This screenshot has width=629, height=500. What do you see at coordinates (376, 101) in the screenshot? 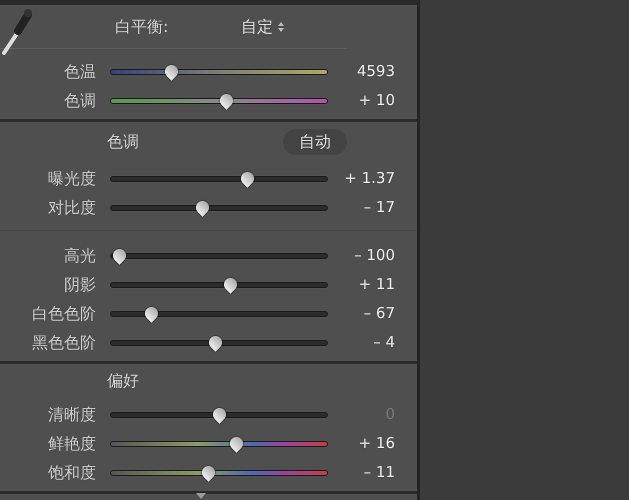
I see `slider-value: + 10` at bounding box center [376, 101].